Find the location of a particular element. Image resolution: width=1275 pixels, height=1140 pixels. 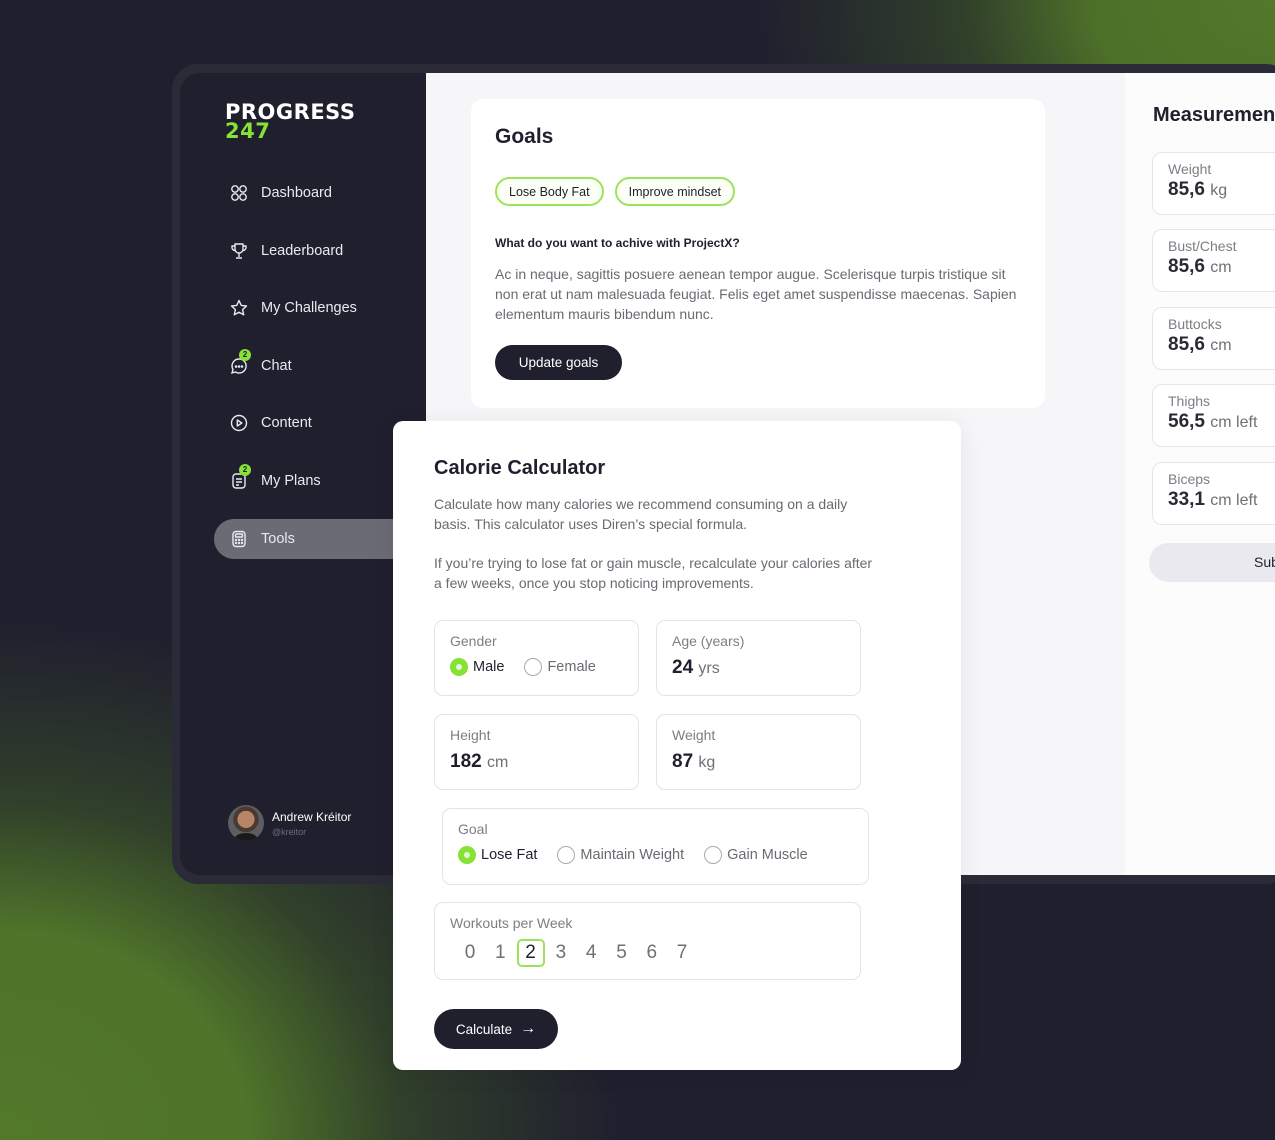

workout-option: 0 is located at coordinates (470, 953).